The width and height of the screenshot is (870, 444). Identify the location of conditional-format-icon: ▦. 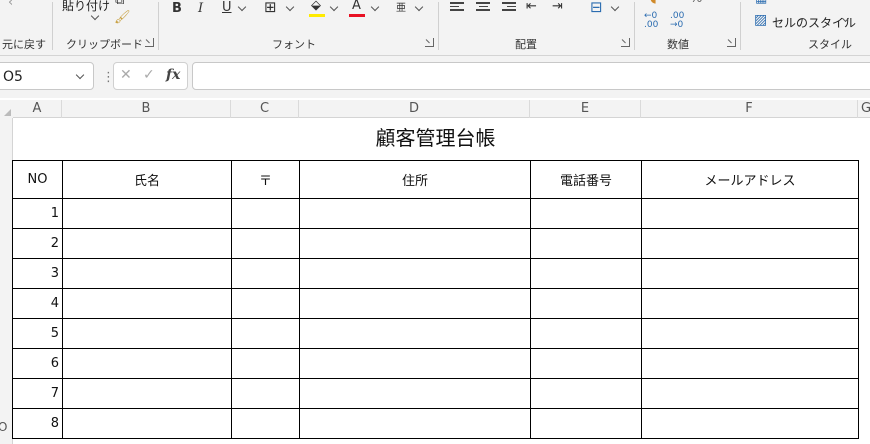
(761, 3).